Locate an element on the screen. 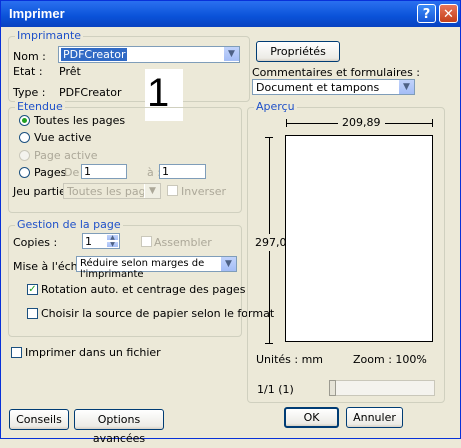  to-page-input: 1 is located at coordinates (182, 171).